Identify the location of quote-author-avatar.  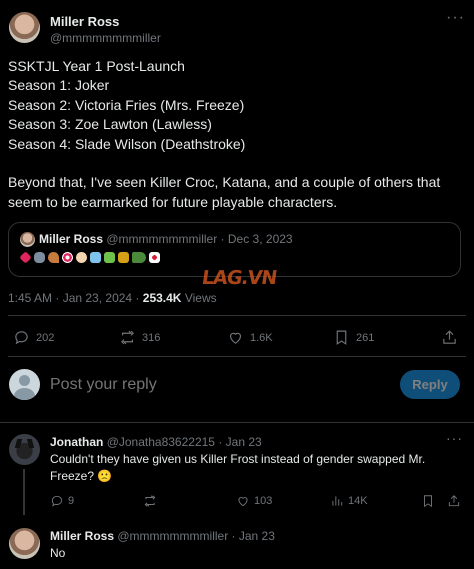
(27, 239).